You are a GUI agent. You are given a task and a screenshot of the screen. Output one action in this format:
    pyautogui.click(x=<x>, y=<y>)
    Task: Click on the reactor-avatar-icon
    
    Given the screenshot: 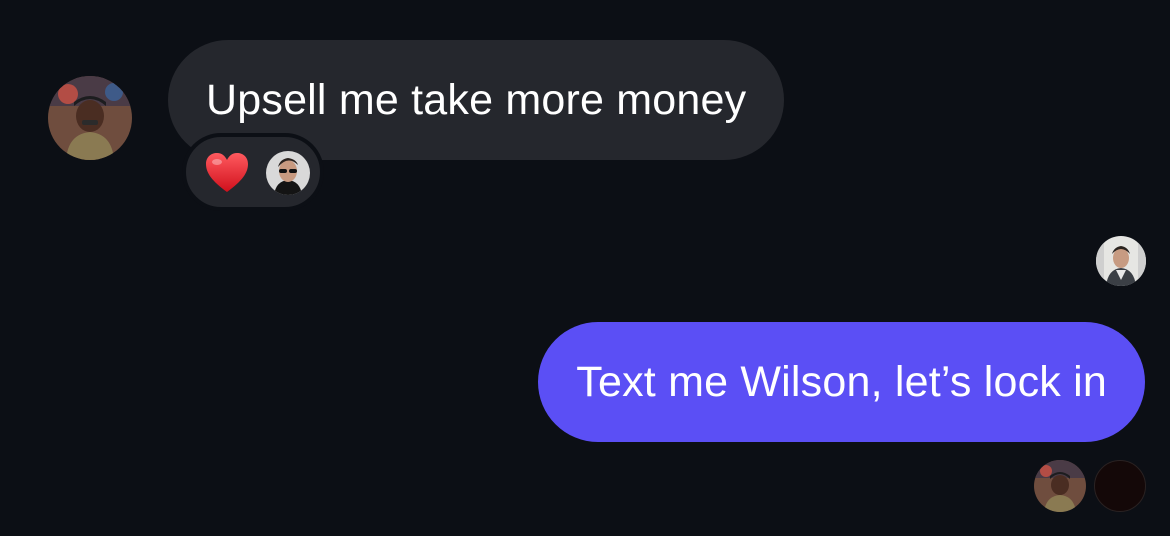 What is the action you would take?
    pyautogui.click(x=288, y=173)
    